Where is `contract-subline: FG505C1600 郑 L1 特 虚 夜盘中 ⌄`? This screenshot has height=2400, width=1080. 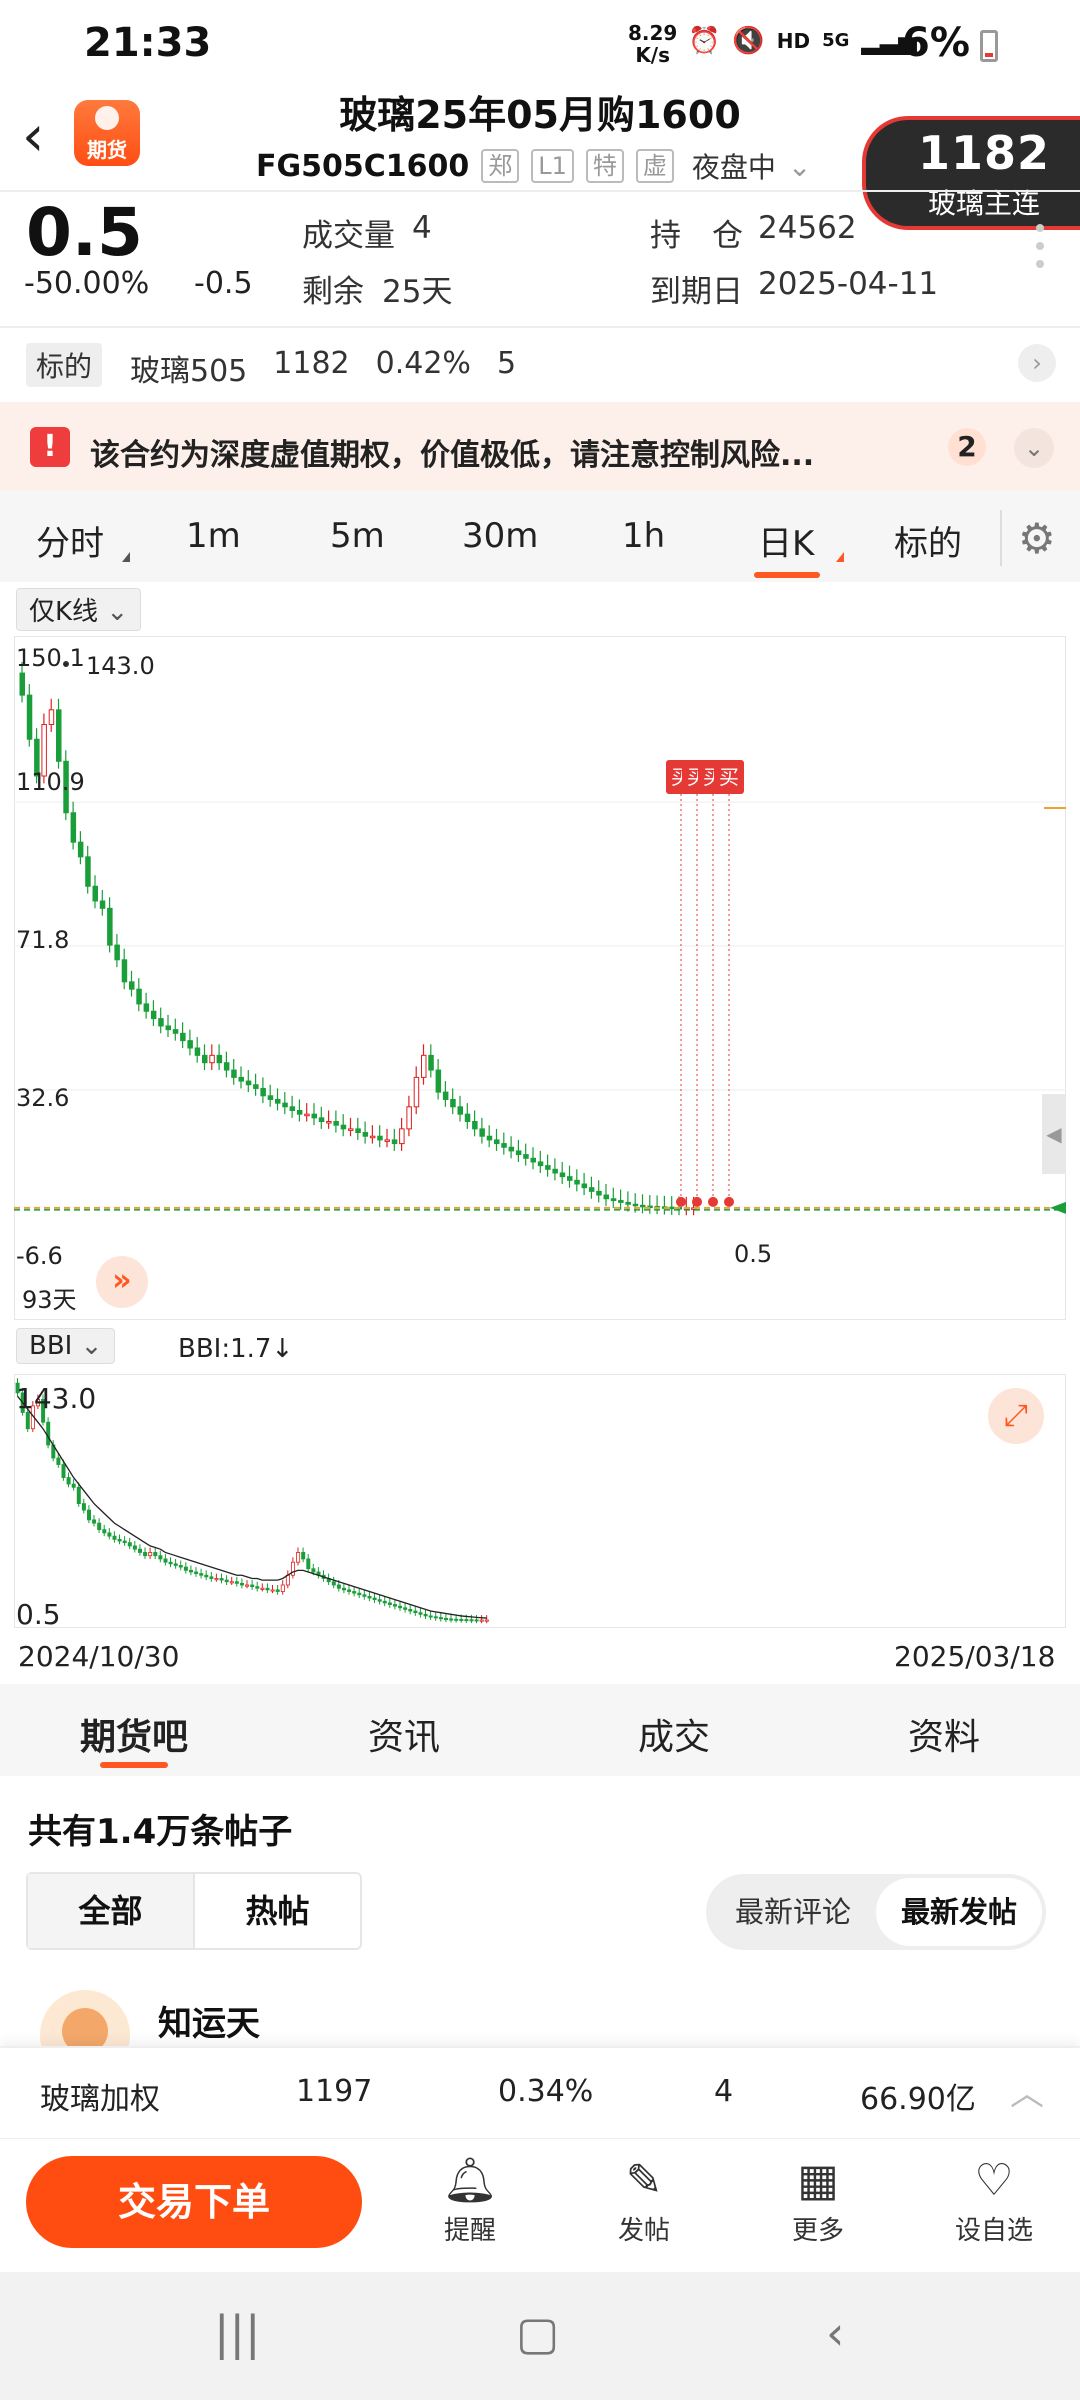 contract-subline: FG505C1600 郑 L1 特 虚 夜盘中 ⌄ is located at coordinates (533, 166).